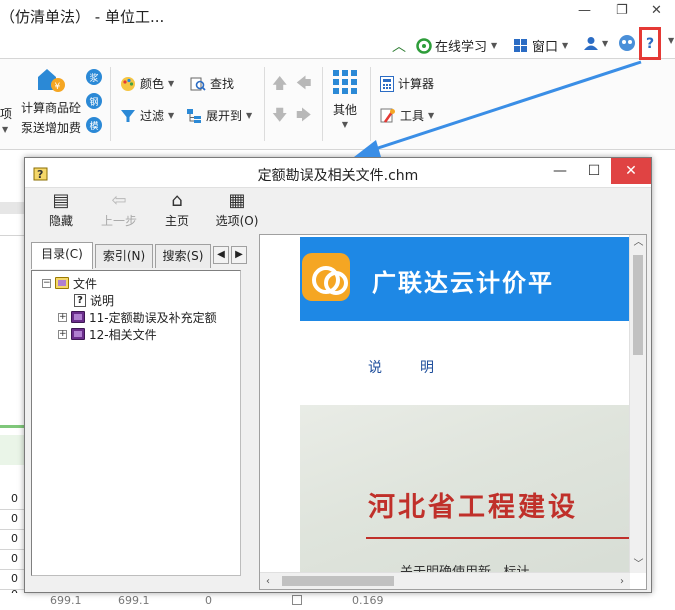 The width and height of the screenshot is (675, 610). Describe the element at coordinates (622, 581) in the screenshot. I see `scroll-right-icon: ›` at that location.